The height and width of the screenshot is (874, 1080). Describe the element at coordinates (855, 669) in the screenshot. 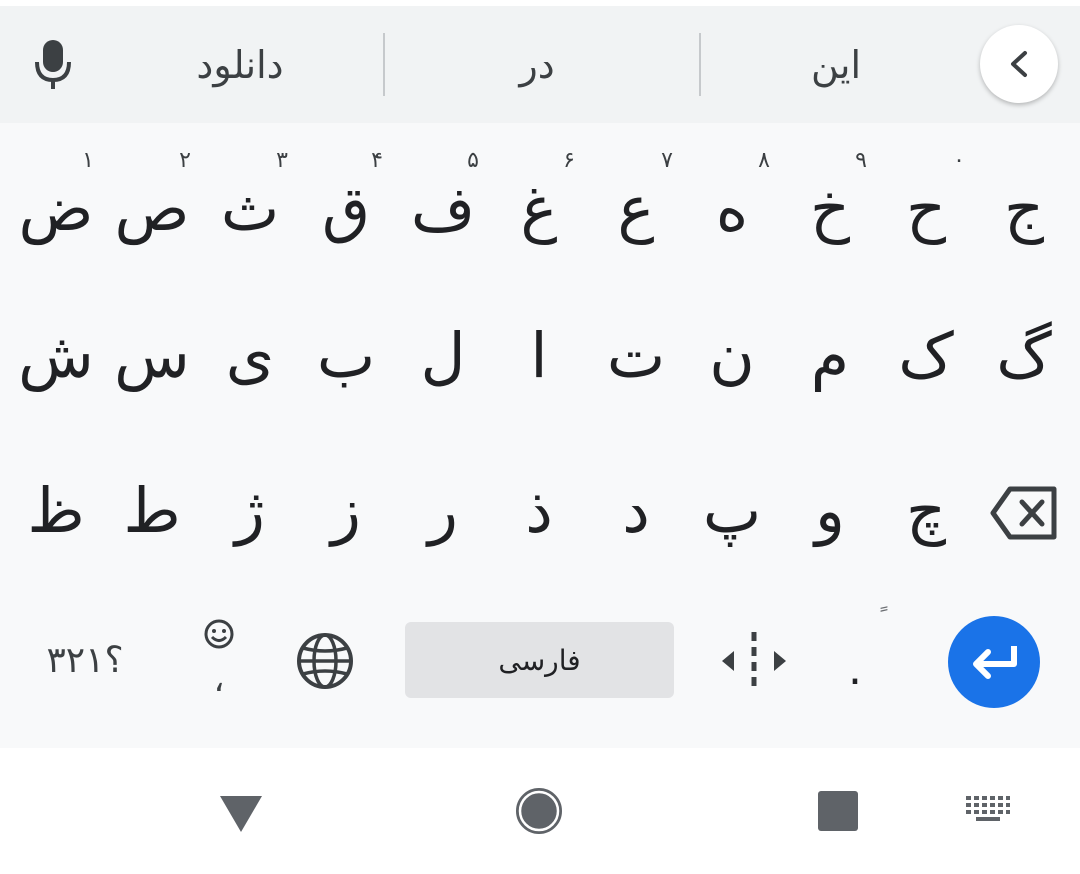

I see `period-label: .` at that location.